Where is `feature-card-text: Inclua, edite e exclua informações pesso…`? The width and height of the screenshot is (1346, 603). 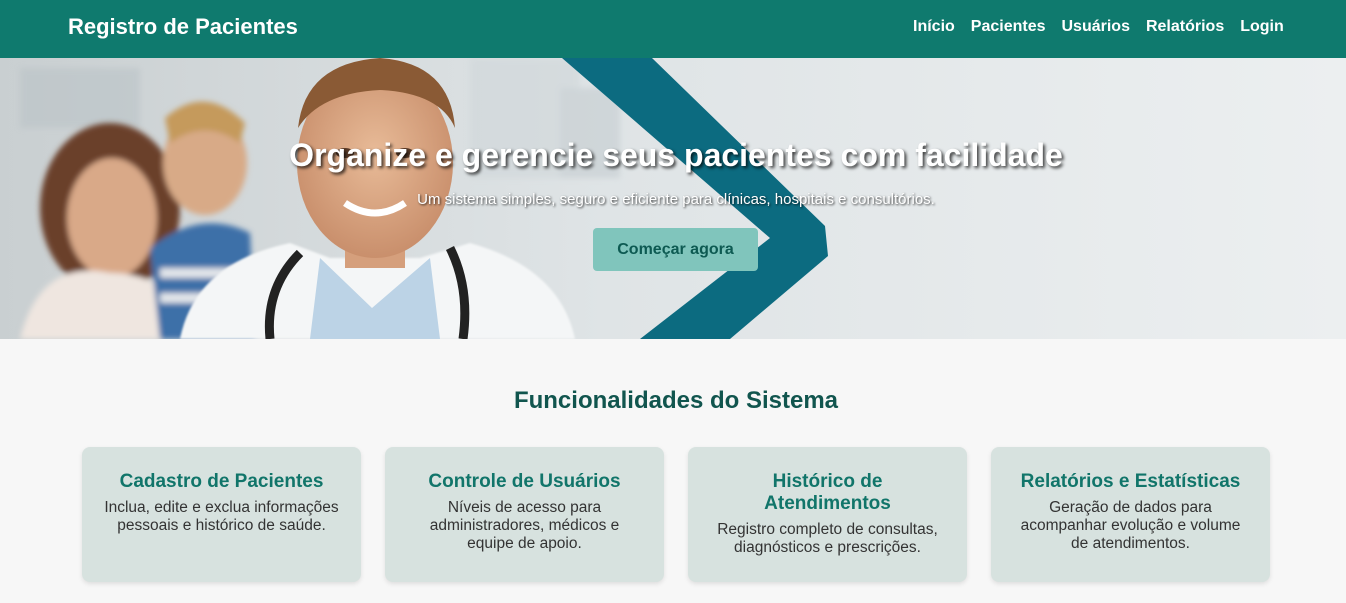 feature-card-text: Inclua, edite e exclua informações pesso… is located at coordinates (221, 516).